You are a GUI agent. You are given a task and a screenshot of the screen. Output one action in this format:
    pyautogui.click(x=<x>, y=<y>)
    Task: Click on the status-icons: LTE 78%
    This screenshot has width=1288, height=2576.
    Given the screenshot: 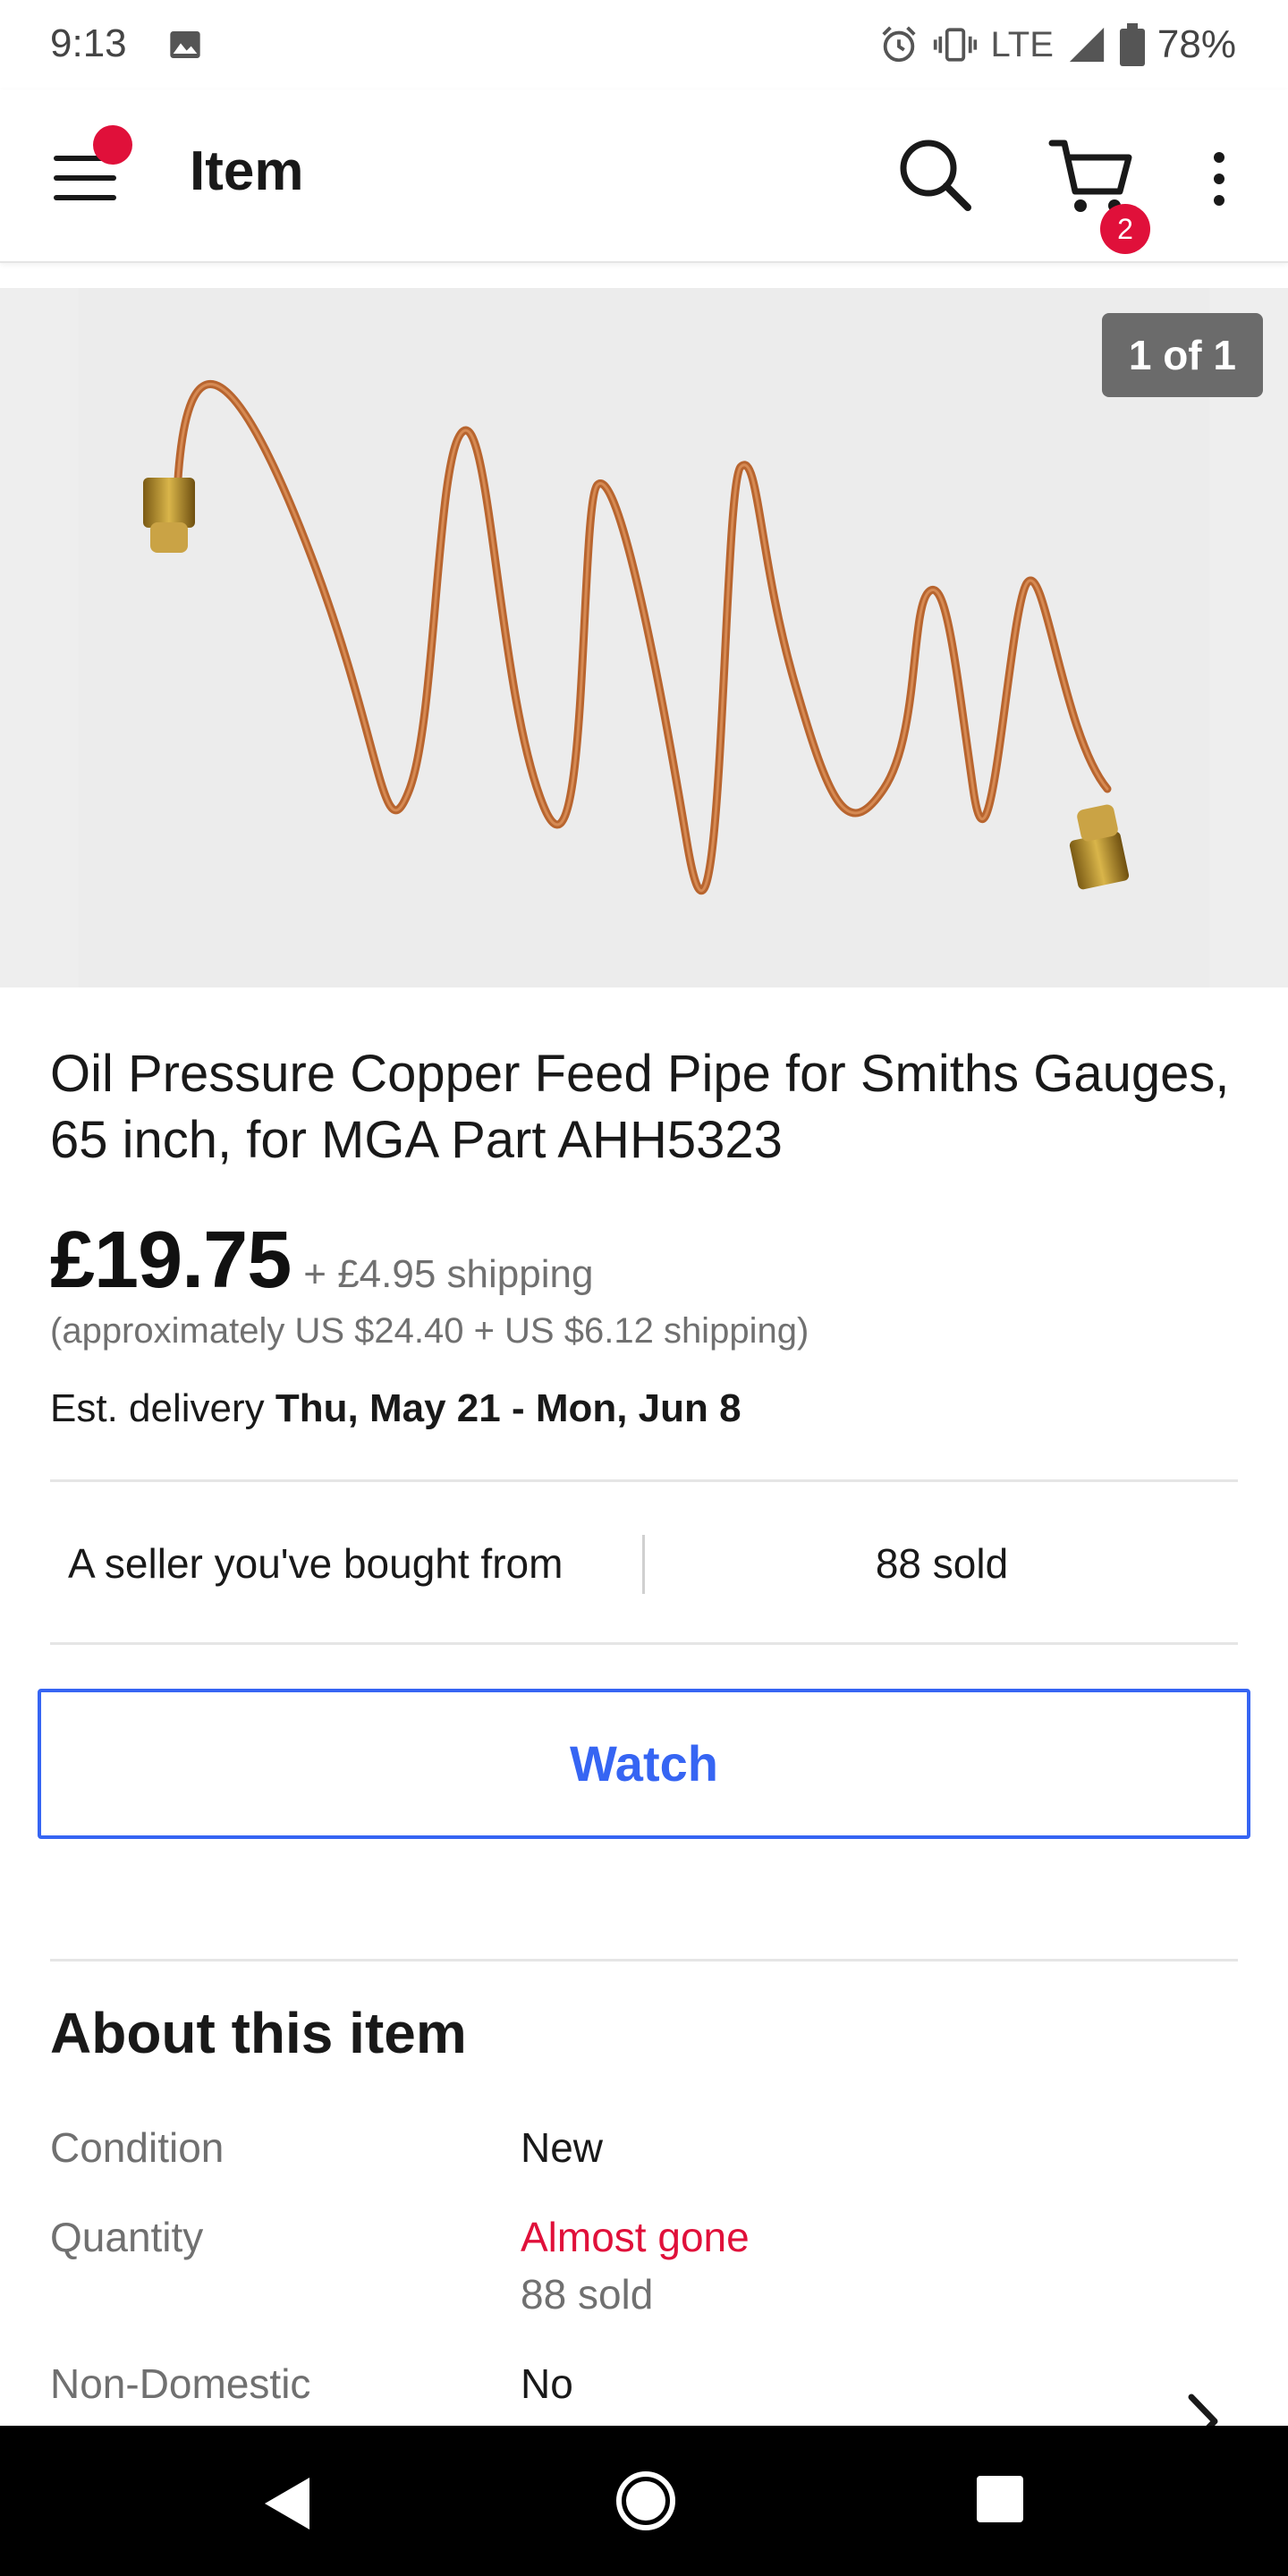 What is the action you would take?
    pyautogui.click(x=1057, y=45)
    